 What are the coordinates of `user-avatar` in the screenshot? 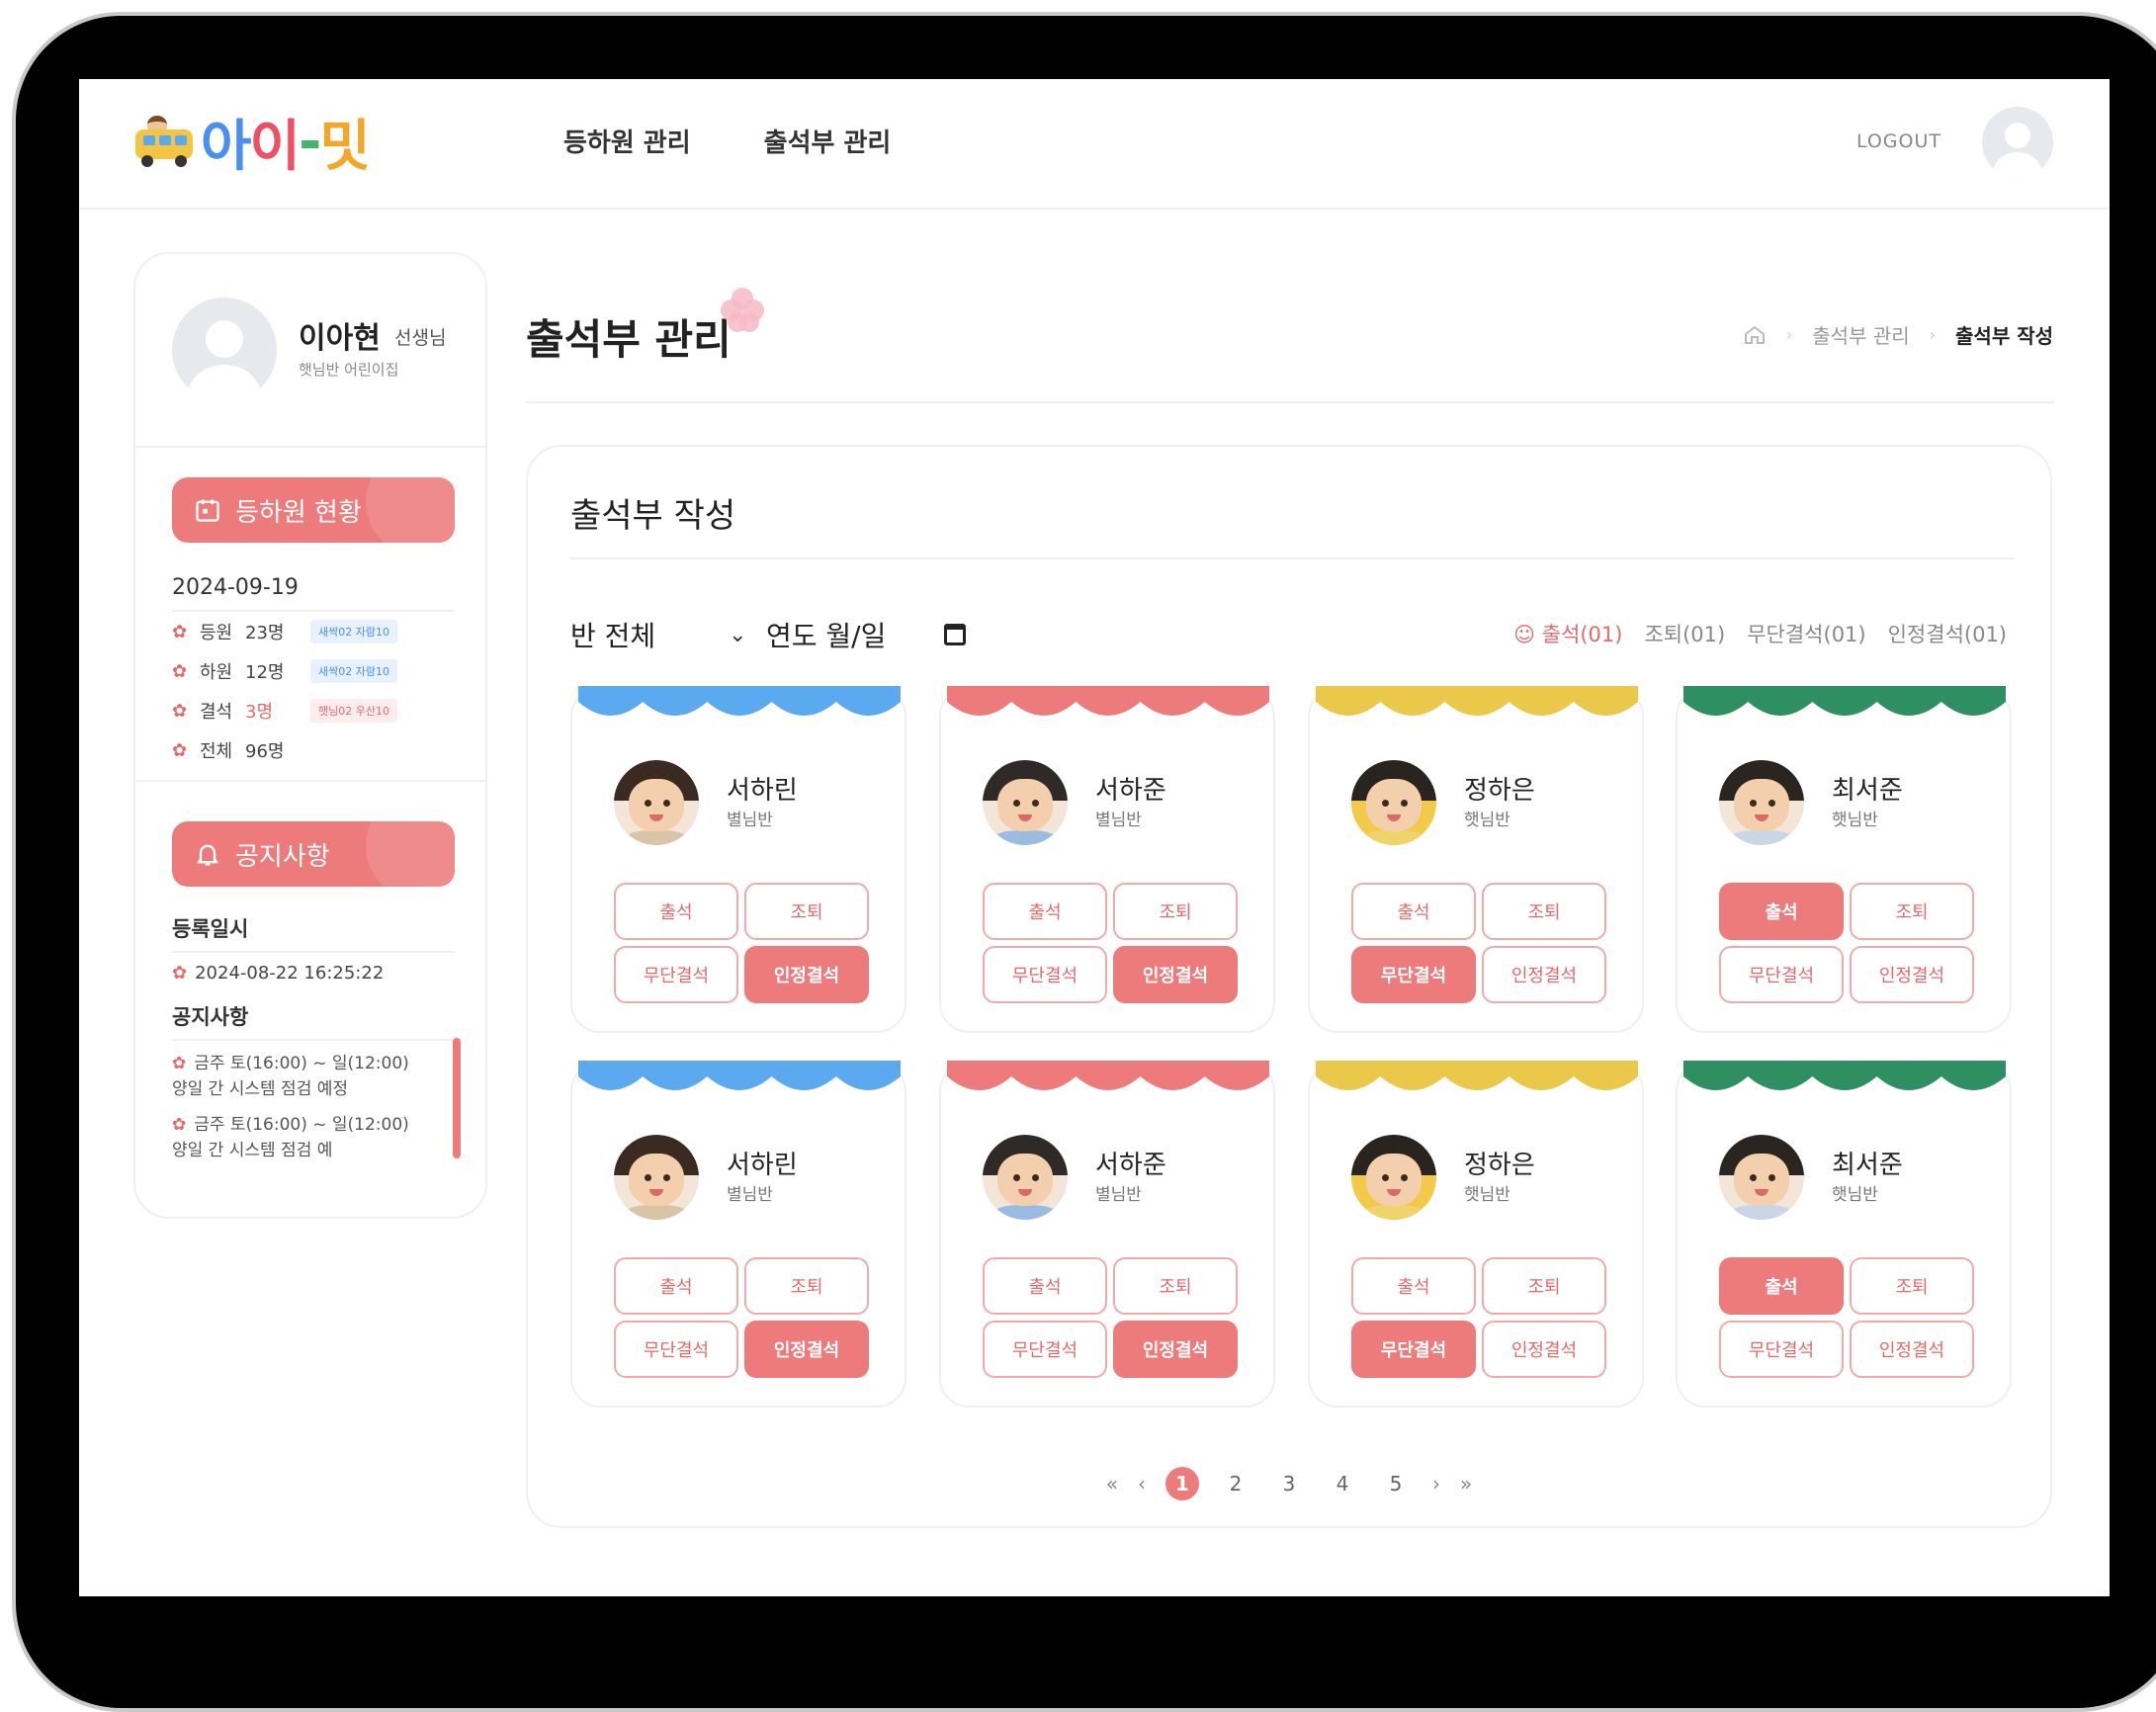 It's located at (2017, 142).